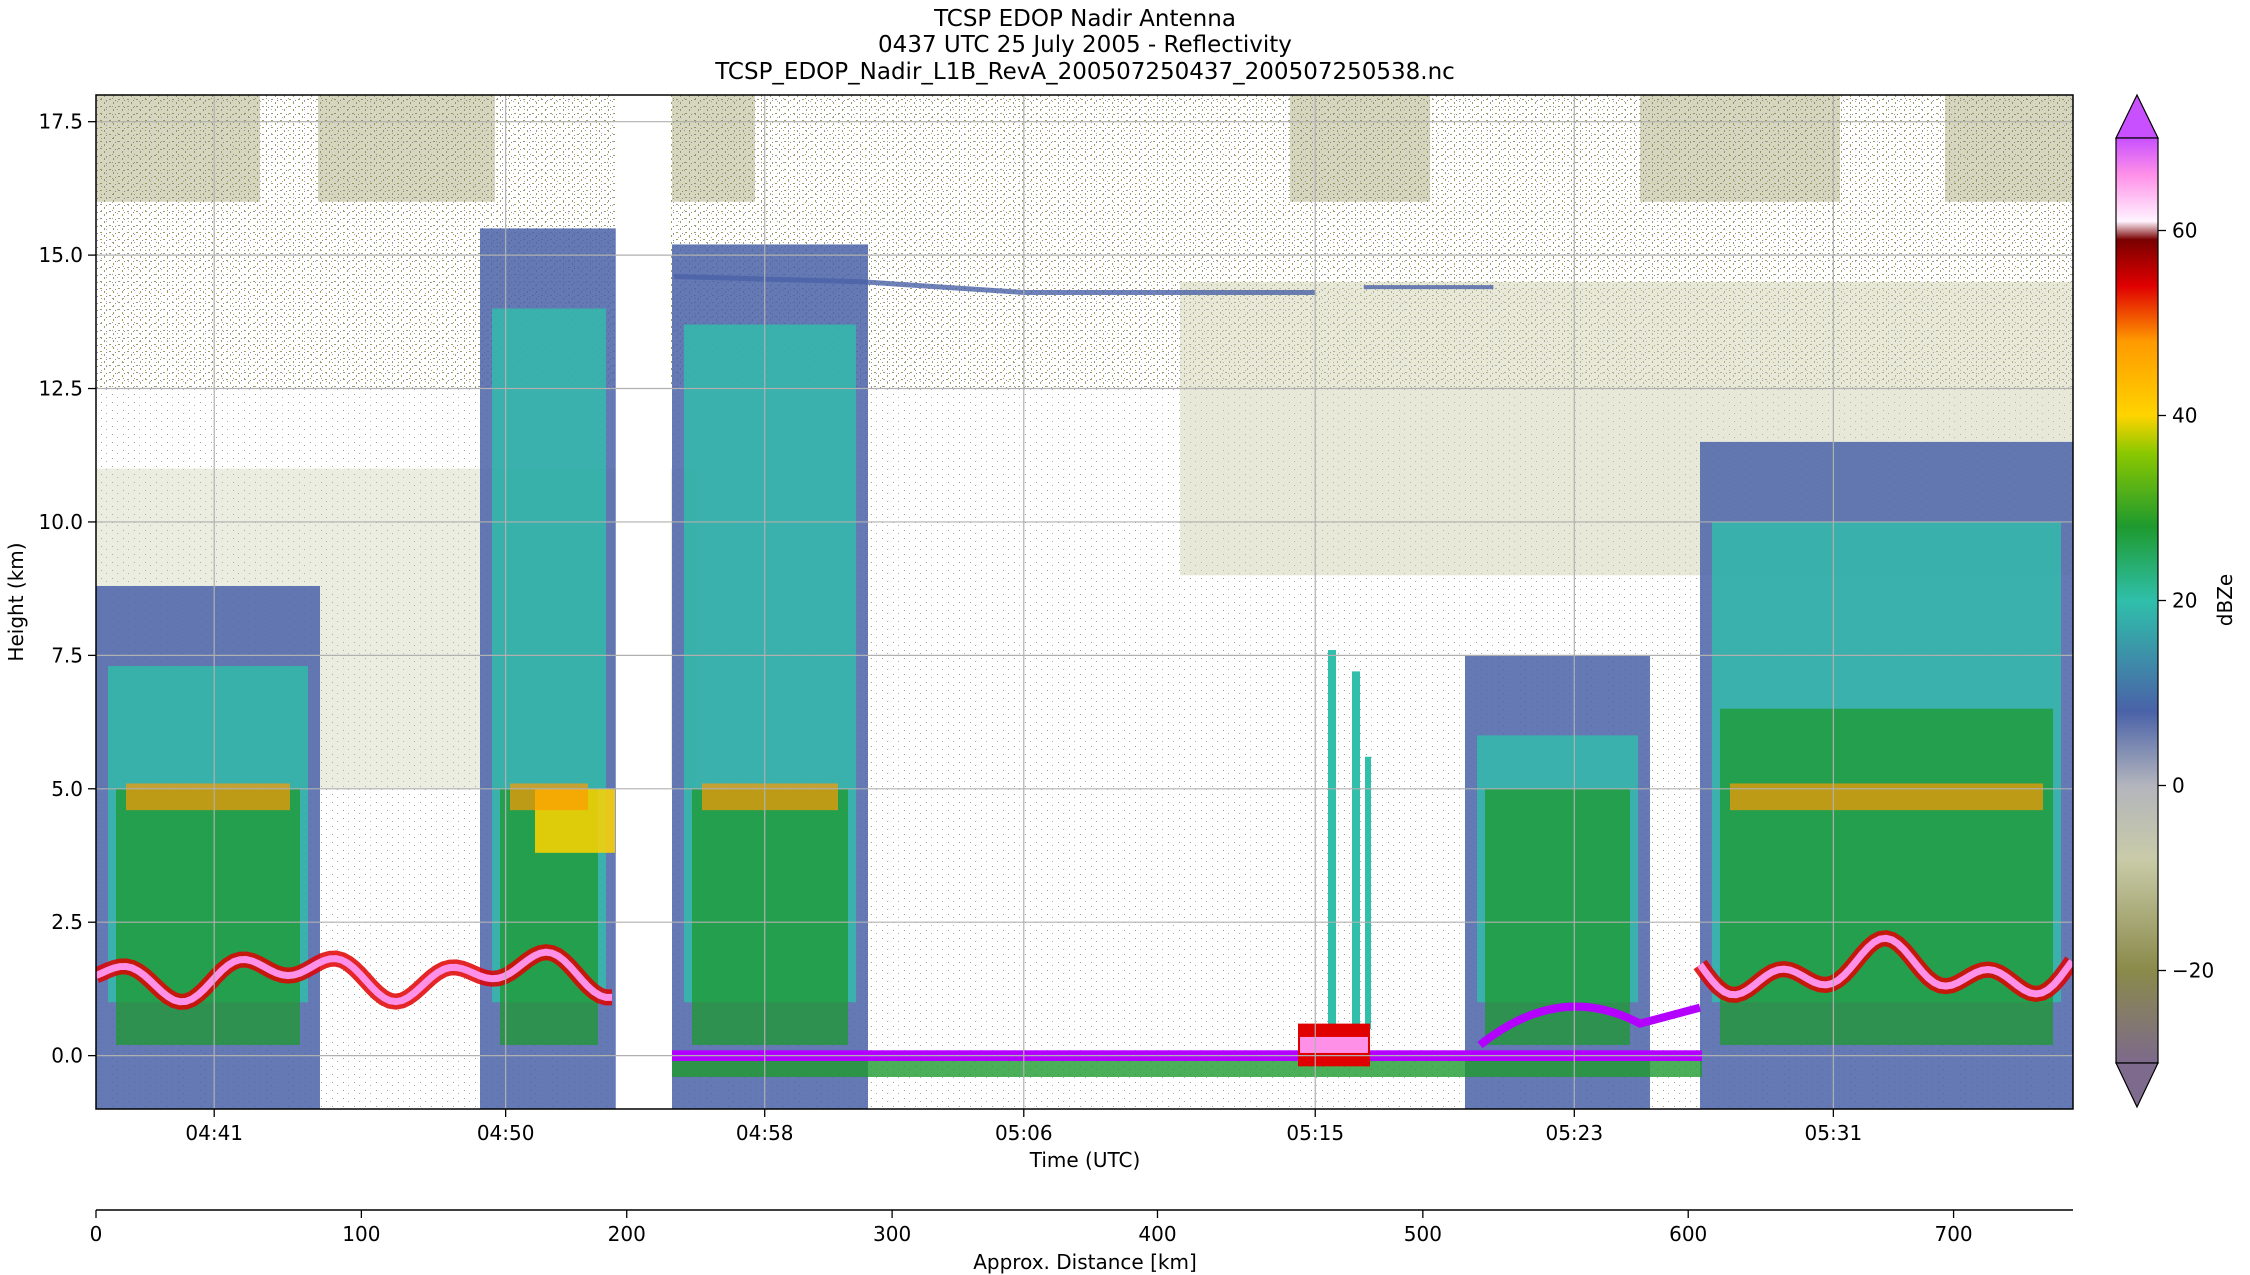 This screenshot has width=2250, height=1275. Describe the element at coordinates (60, 255) in the screenshot. I see `y-tick-label: 15.0` at that location.